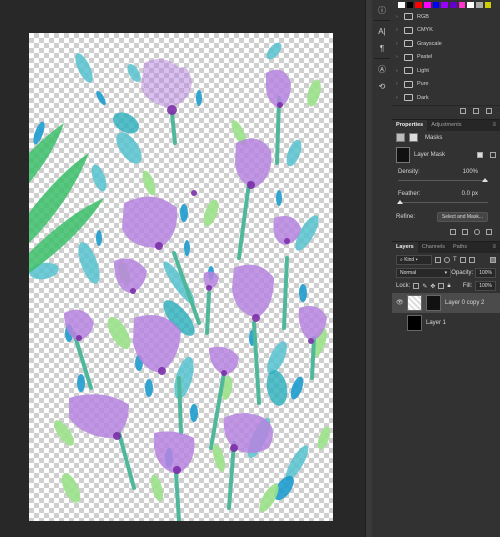  What do you see at coordinates (416, 286) in the screenshot?
I see `lock-transparent-icon` at bounding box center [416, 286].